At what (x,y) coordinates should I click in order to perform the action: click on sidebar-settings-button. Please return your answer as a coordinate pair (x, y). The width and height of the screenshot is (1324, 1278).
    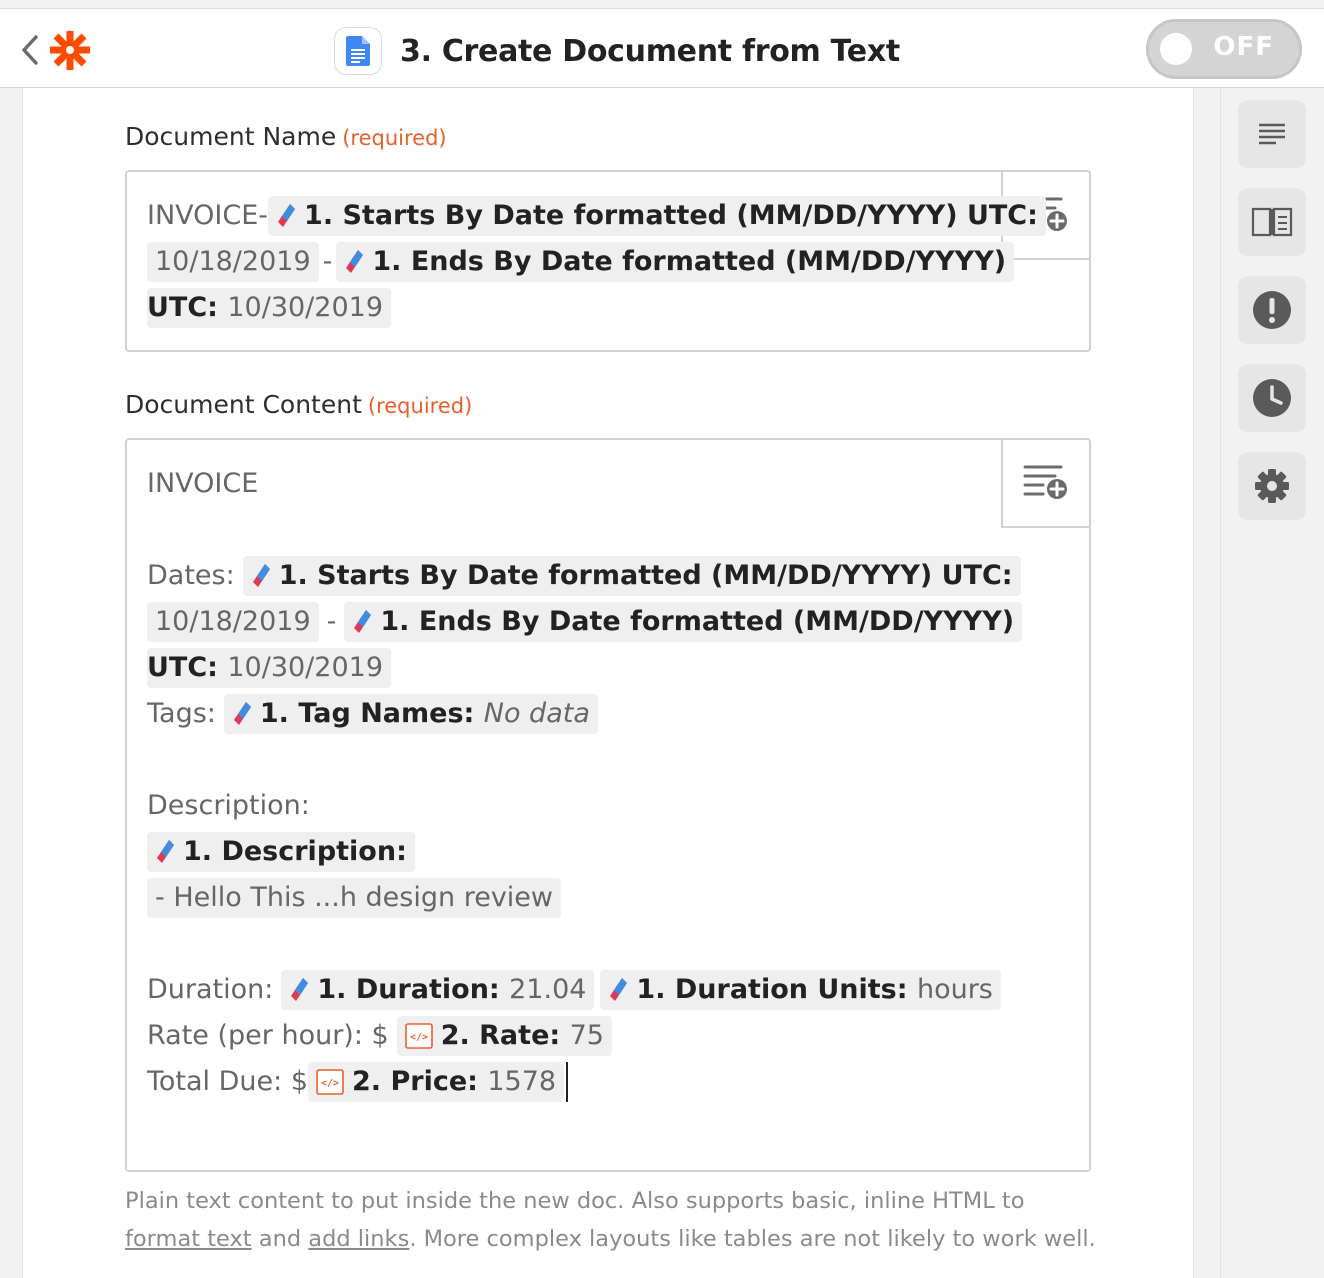
    Looking at the image, I should click on (1272, 486).